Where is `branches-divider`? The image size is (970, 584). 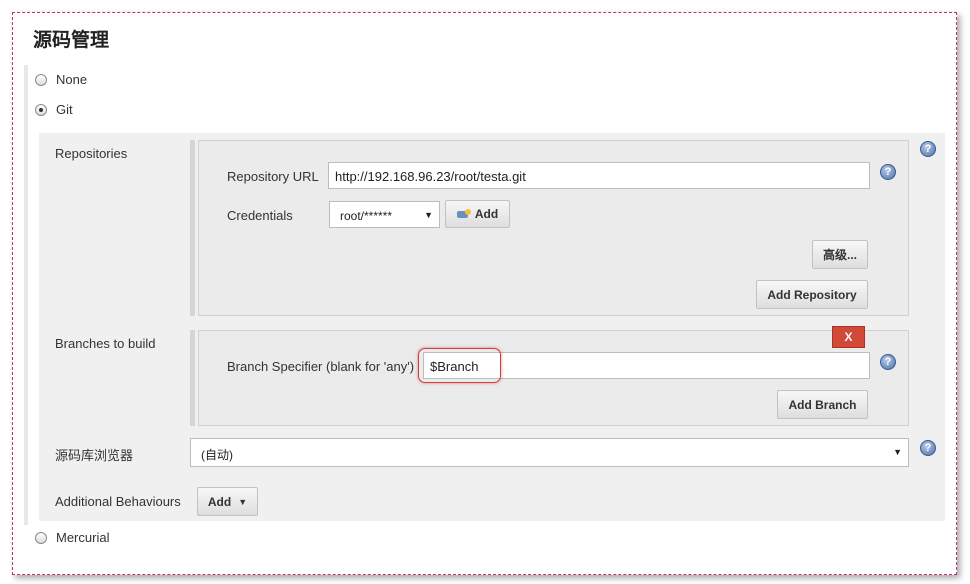 branches-divider is located at coordinates (192, 378).